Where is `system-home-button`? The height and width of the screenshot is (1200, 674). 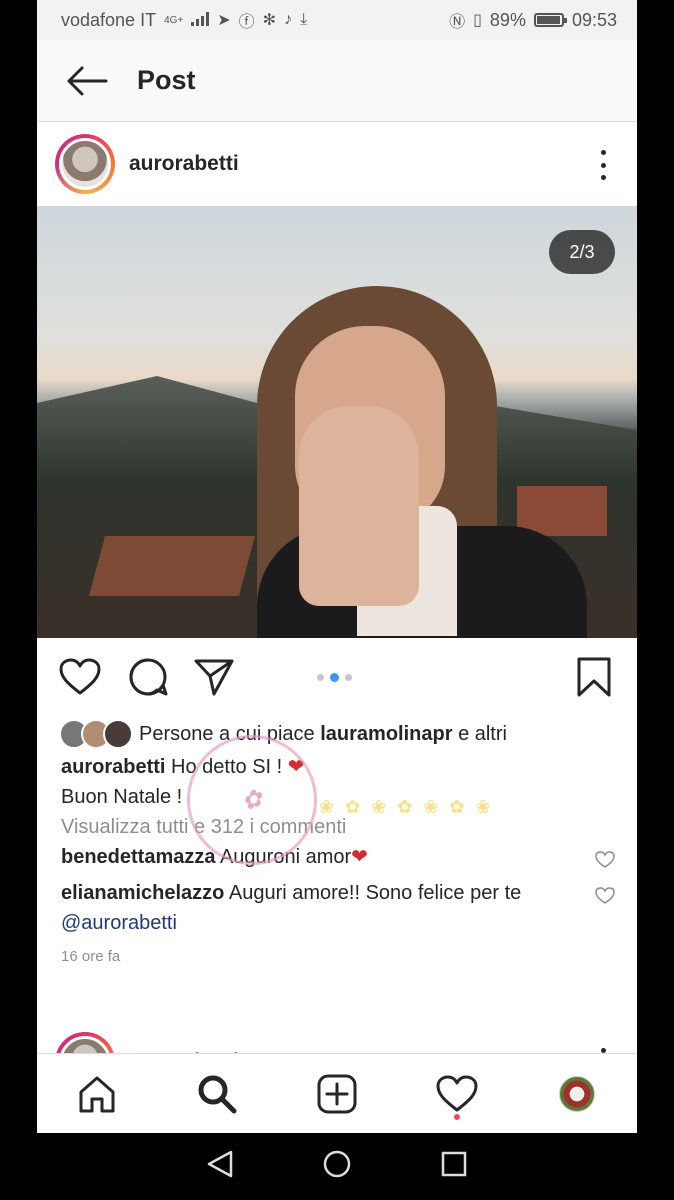 system-home-button is located at coordinates (337, 1166).